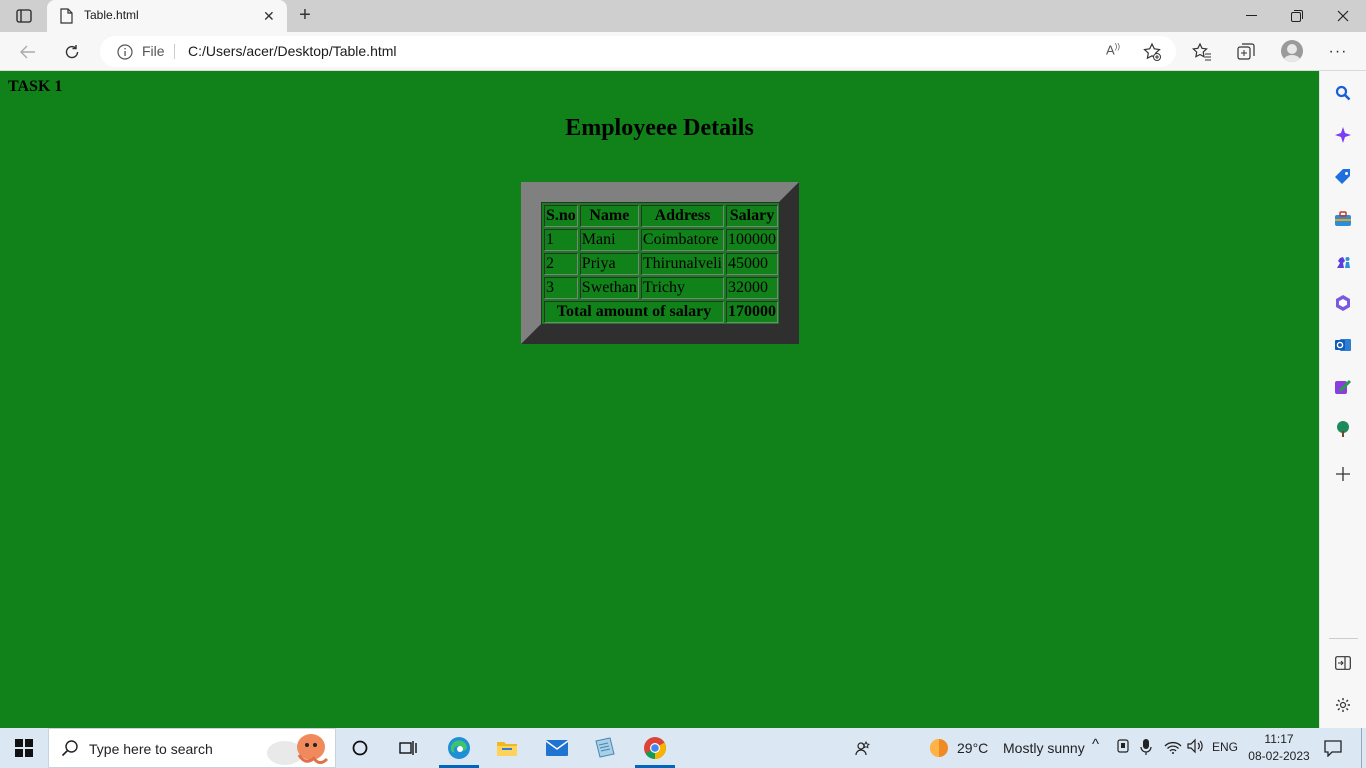 This screenshot has width=1366, height=768. I want to click on tab-bar: Table.html ✕ +, so click(683, 16).